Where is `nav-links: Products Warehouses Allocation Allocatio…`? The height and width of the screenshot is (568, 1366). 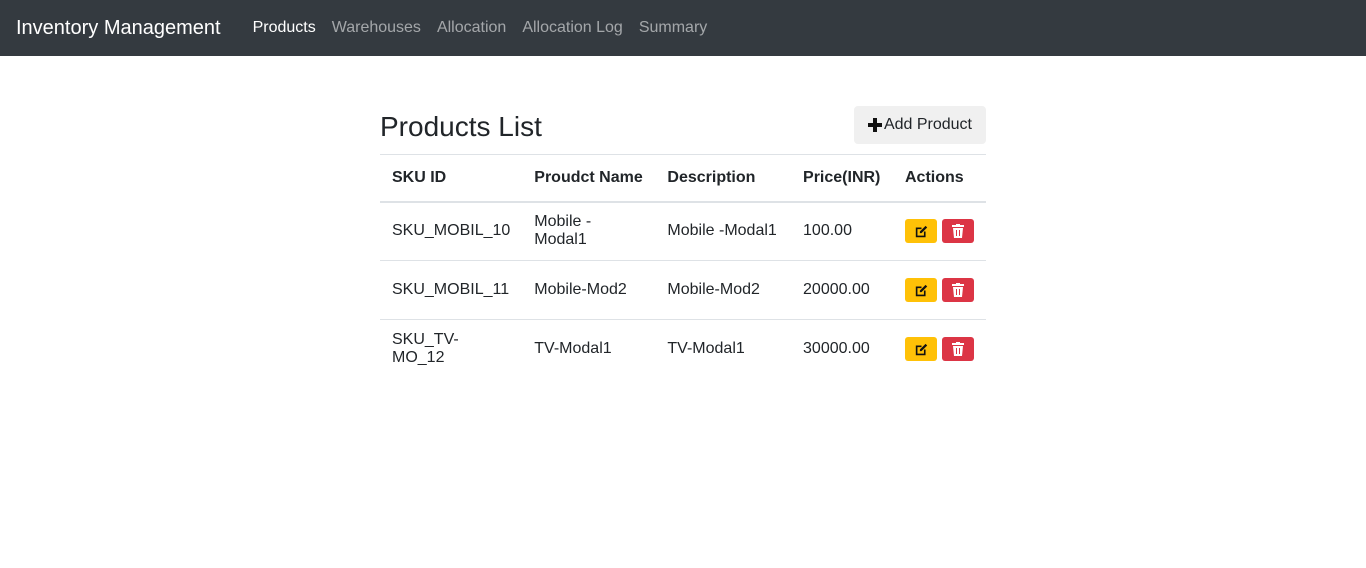 nav-links: Products Warehouses Allocation Allocatio… is located at coordinates (480, 28).